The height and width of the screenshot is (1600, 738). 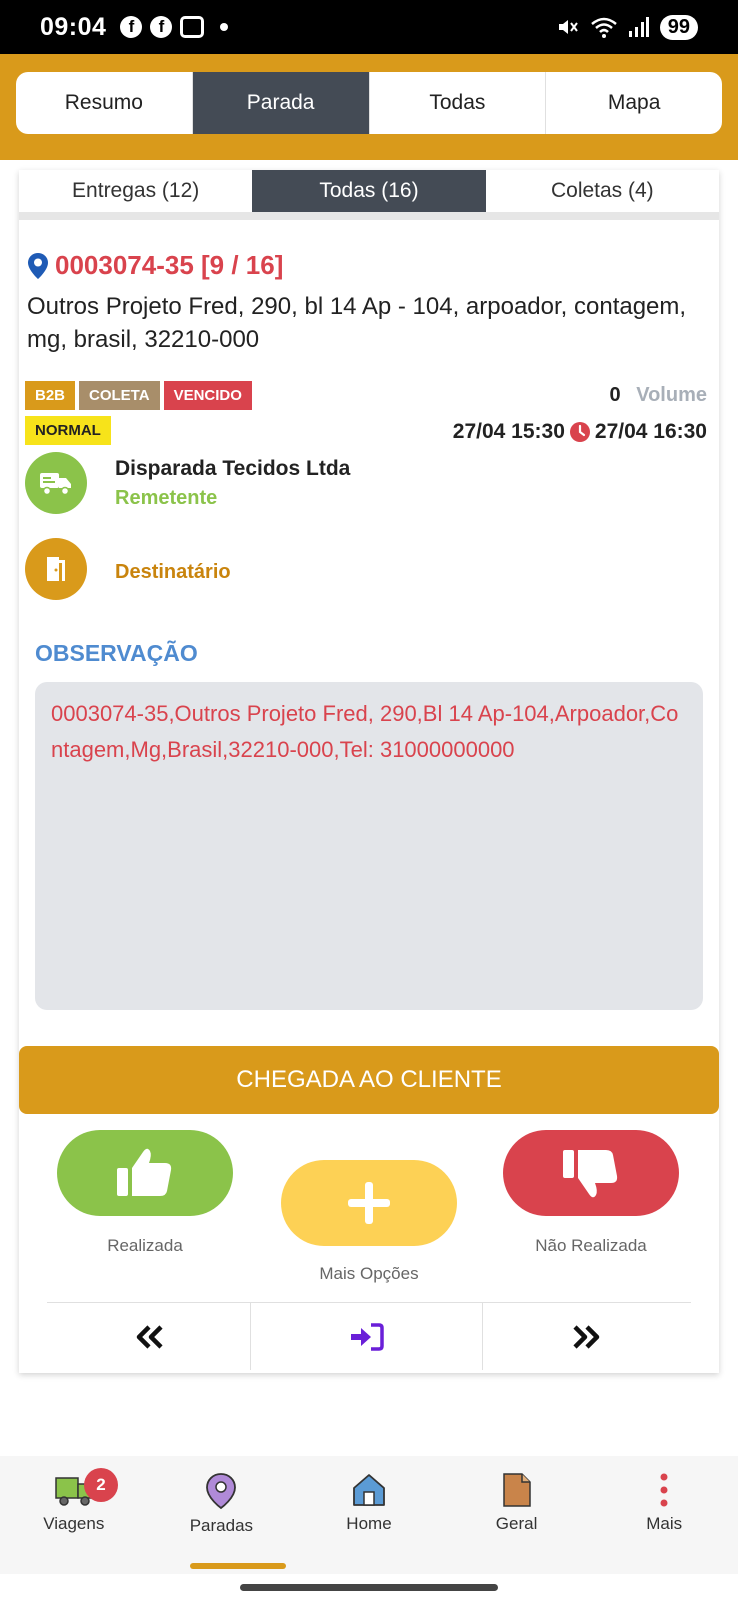 What do you see at coordinates (135, 191) in the screenshot?
I see `subtab-entregas: Entregas (12)` at bounding box center [135, 191].